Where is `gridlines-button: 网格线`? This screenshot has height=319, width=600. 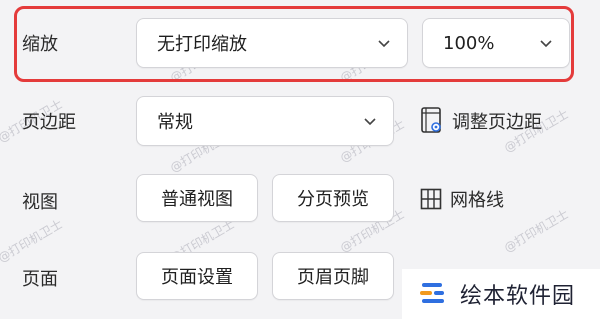 gridlines-button: 网格线 is located at coordinates (462, 199).